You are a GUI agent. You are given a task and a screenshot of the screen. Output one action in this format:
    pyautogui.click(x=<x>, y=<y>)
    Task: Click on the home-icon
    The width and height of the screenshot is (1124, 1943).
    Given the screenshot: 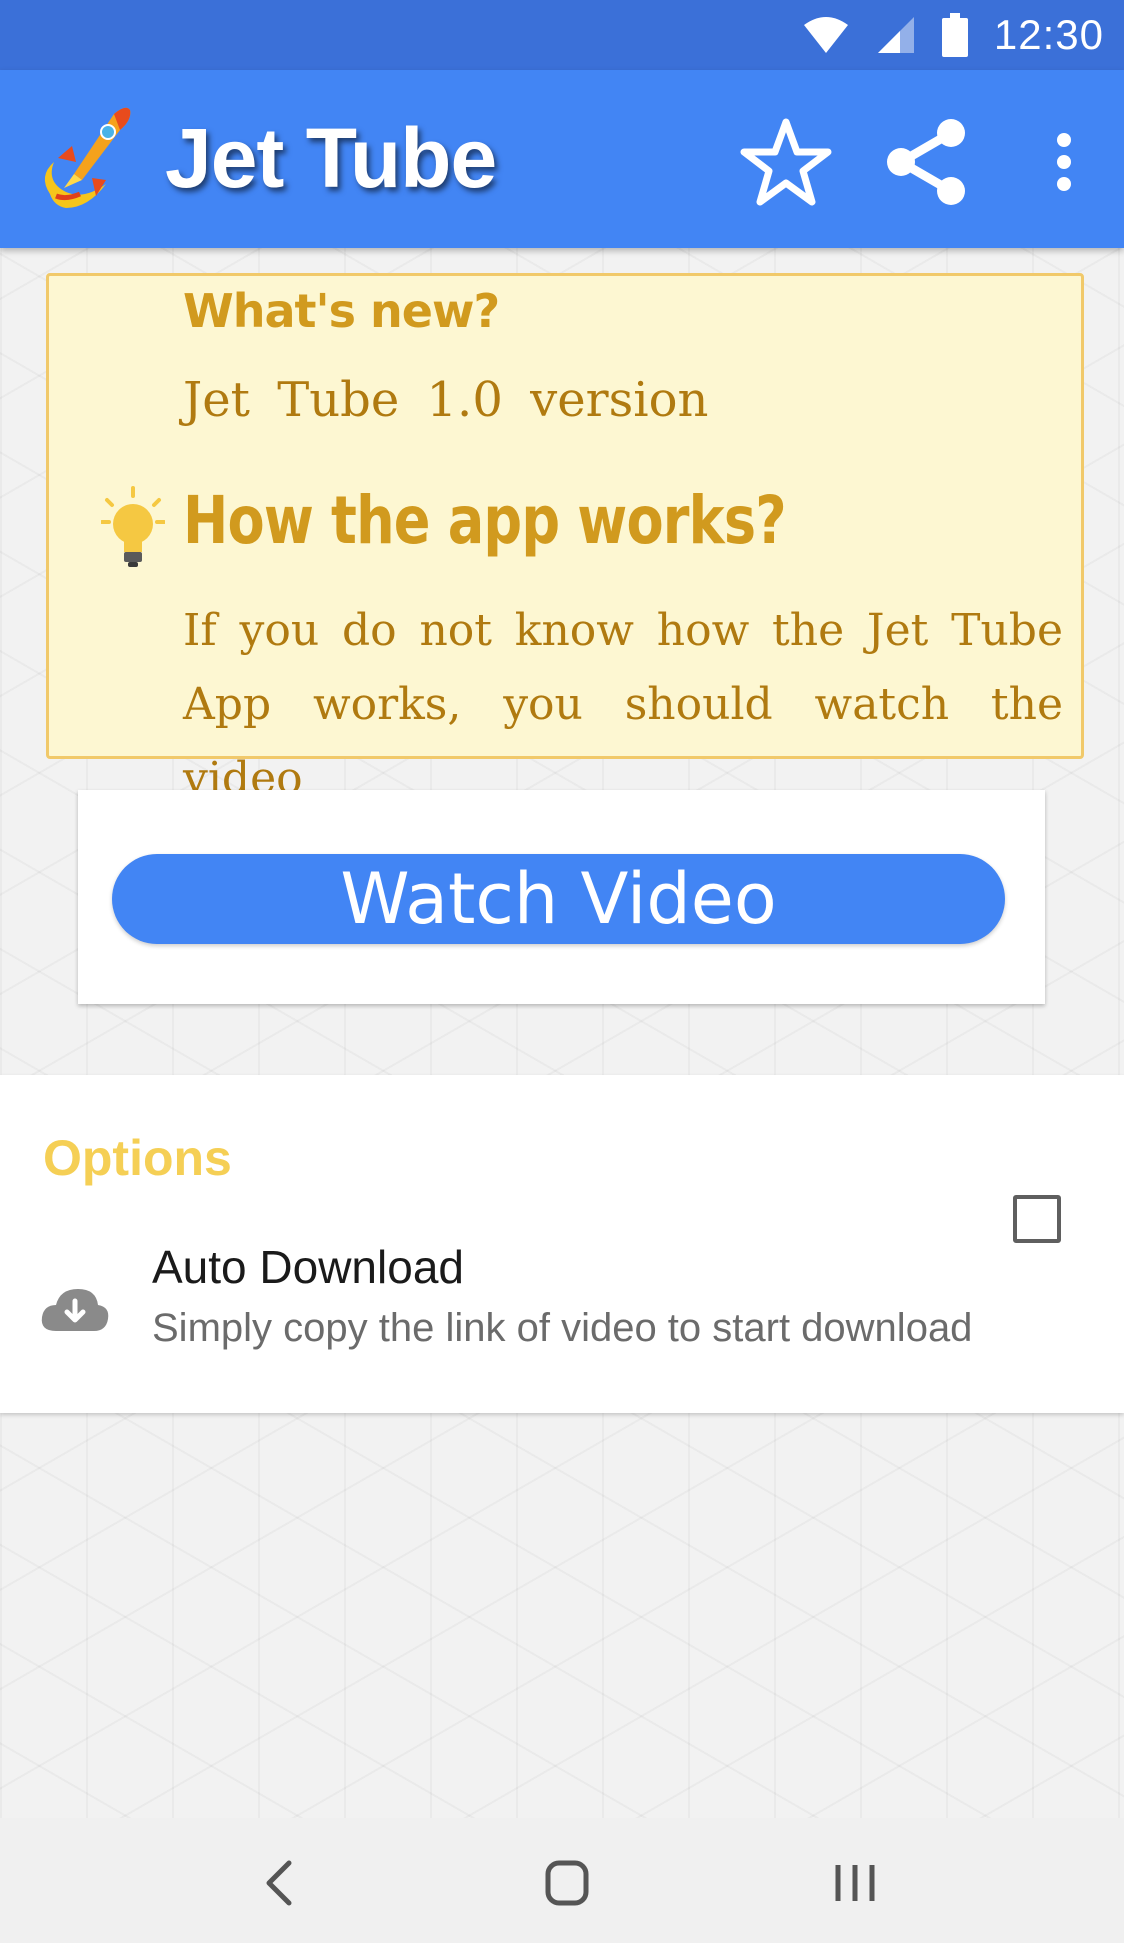 What is the action you would take?
    pyautogui.click(x=567, y=1883)
    